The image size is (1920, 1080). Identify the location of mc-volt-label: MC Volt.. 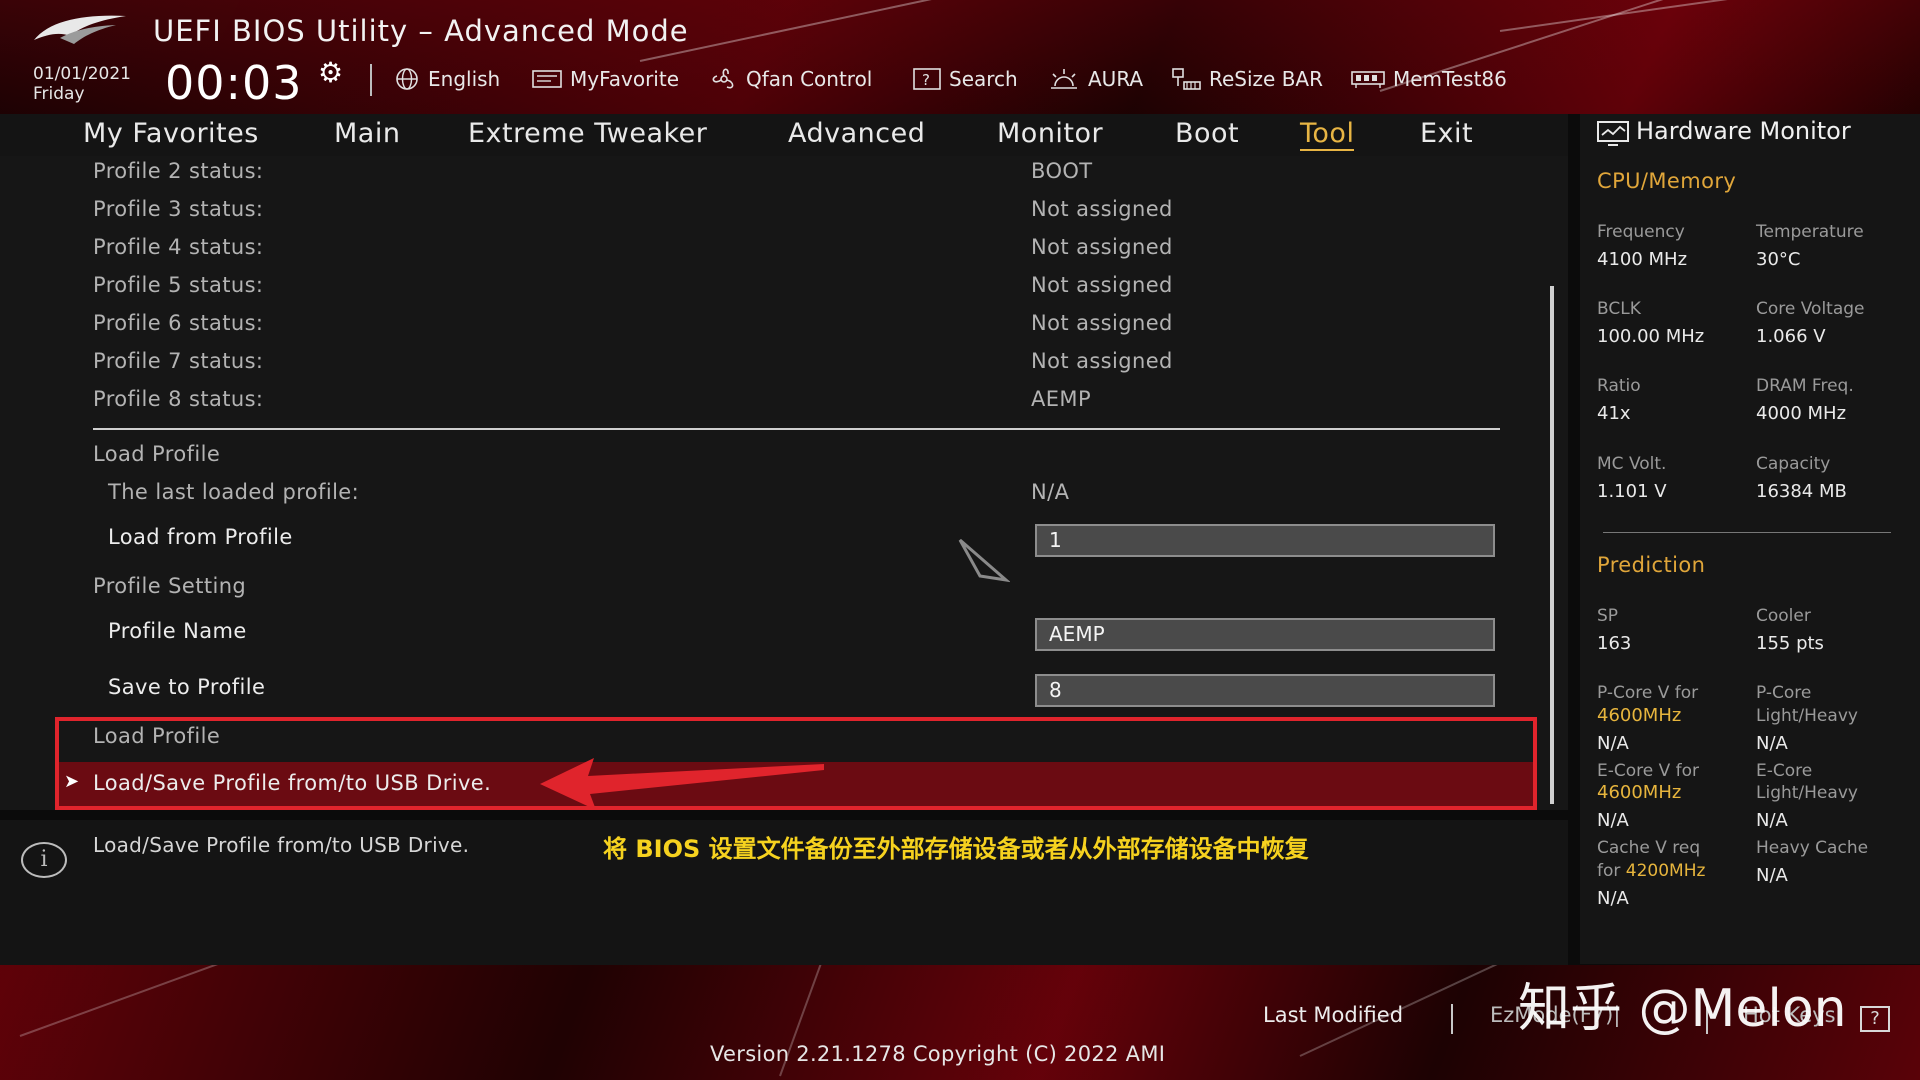
(1632, 464).